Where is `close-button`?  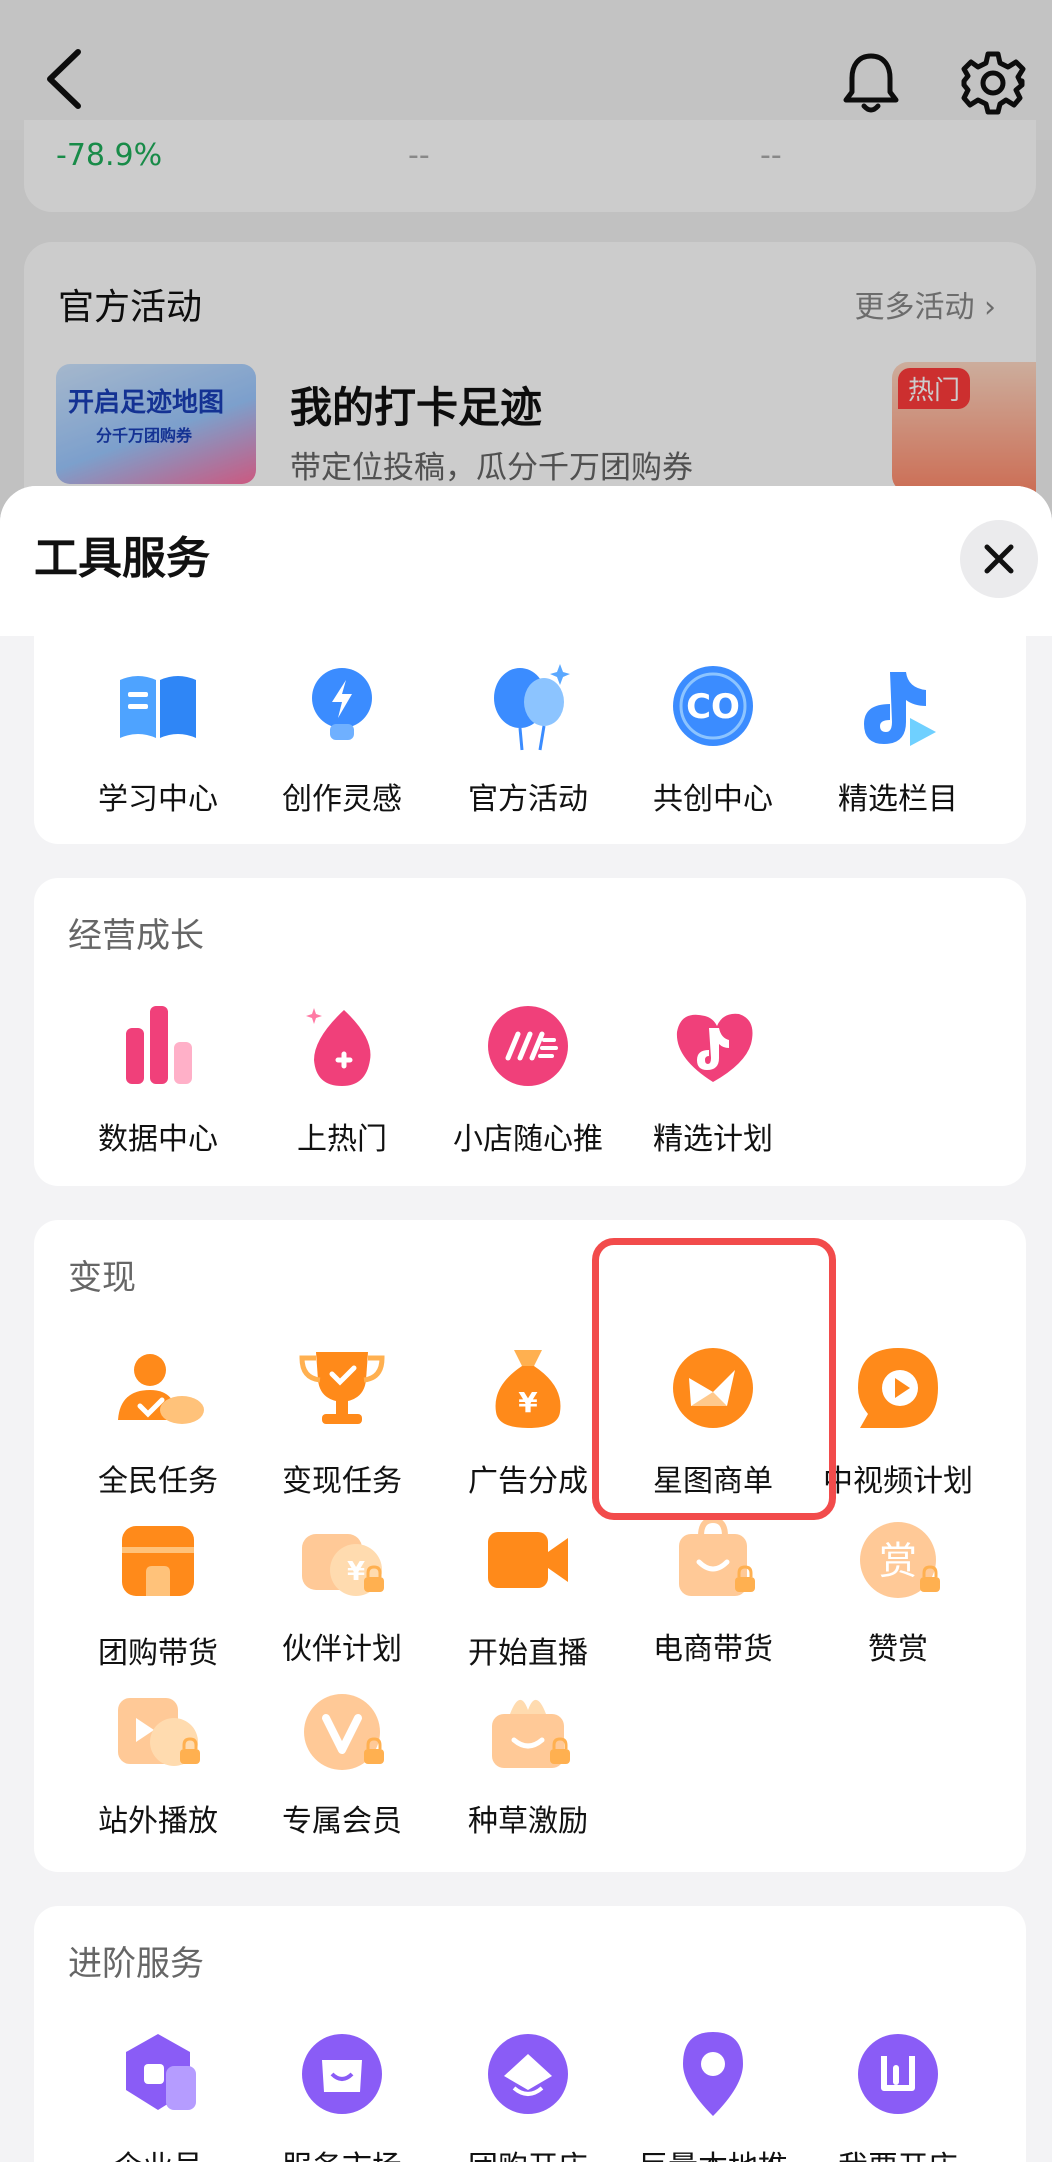
close-button is located at coordinates (999, 559).